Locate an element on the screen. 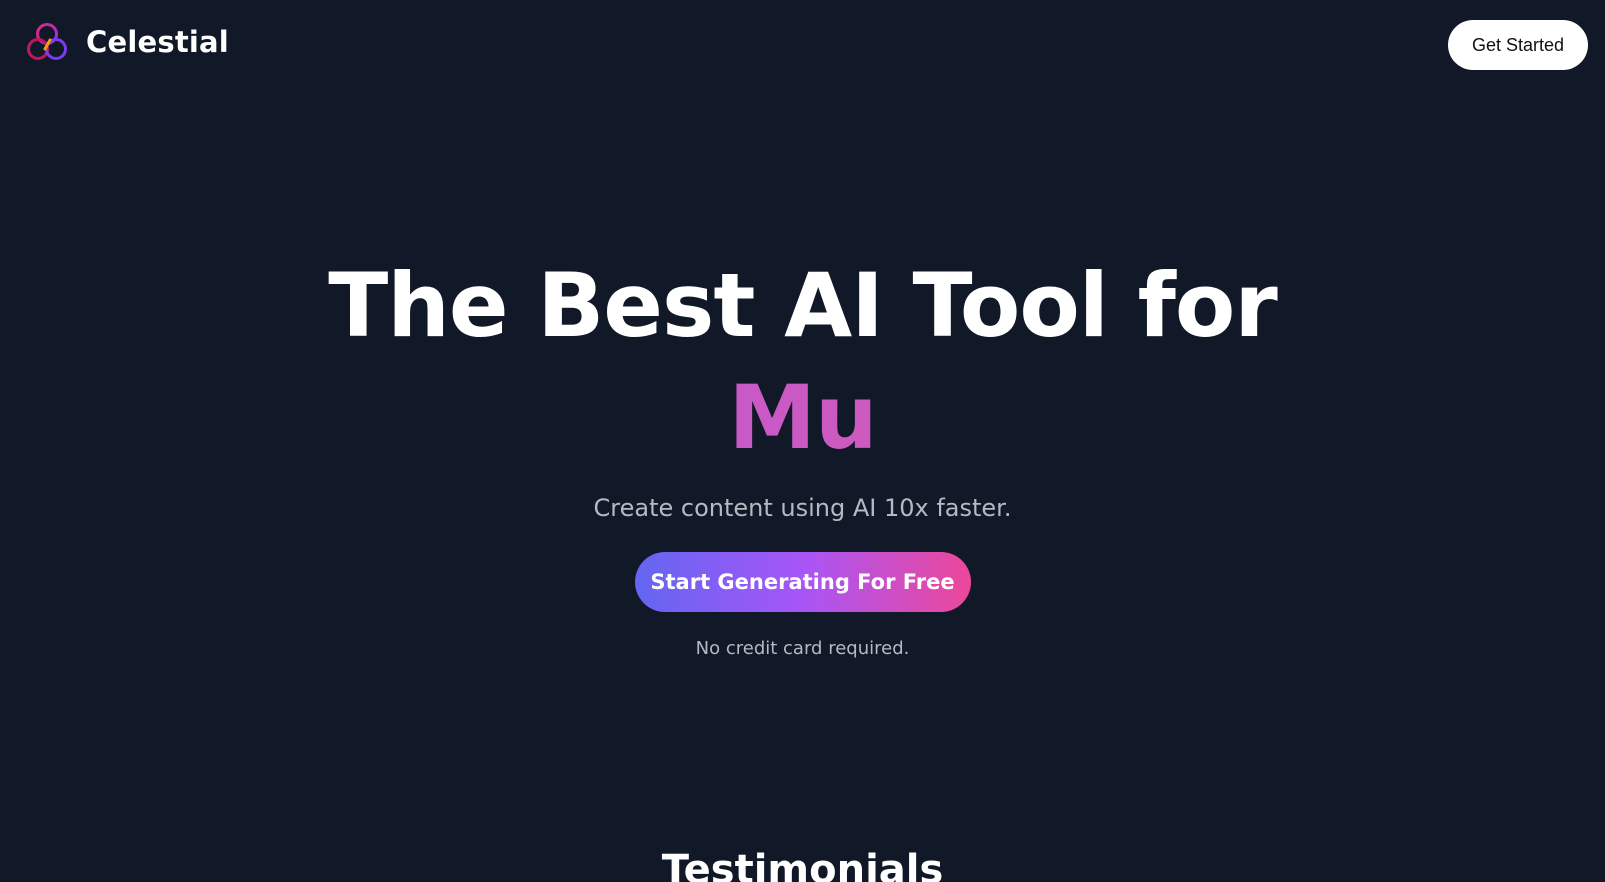 Image resolution: width=1605 pixels, height=882 pixels. start-generating-button: Start Generating For Free is located at coordinates (802, 582).